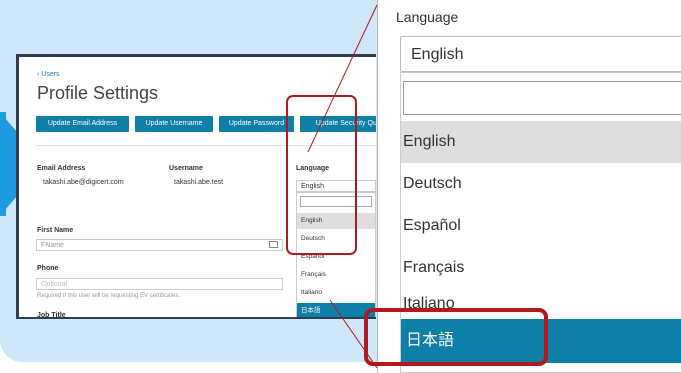 The width and height of the screenshot is (681, 373). I want to click on language-option-italiano: Italiano, so click(336, 293).